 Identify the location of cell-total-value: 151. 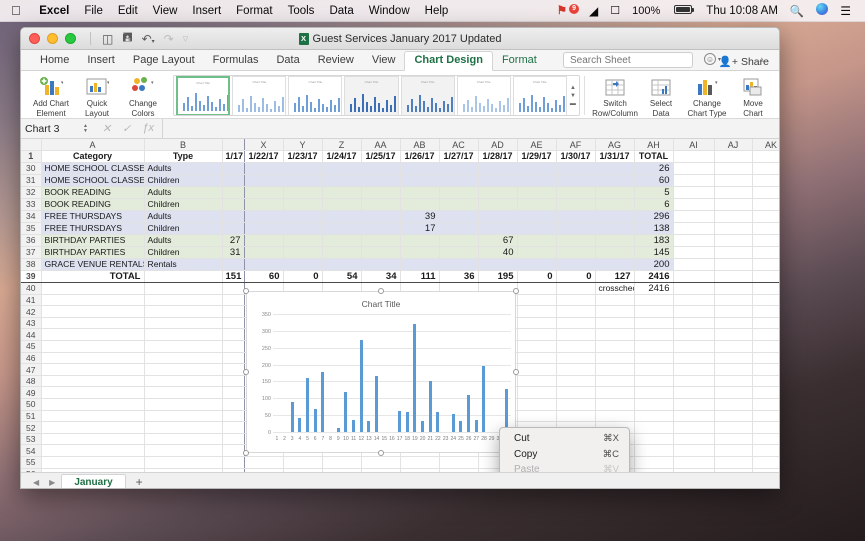
(233, 276).